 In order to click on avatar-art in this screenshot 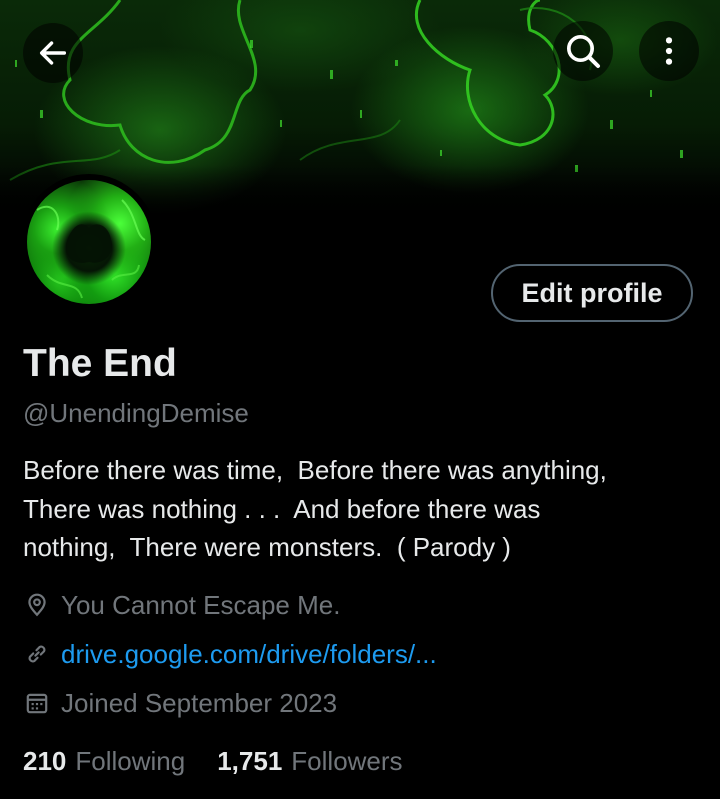, I will do `click(91, 249)`.